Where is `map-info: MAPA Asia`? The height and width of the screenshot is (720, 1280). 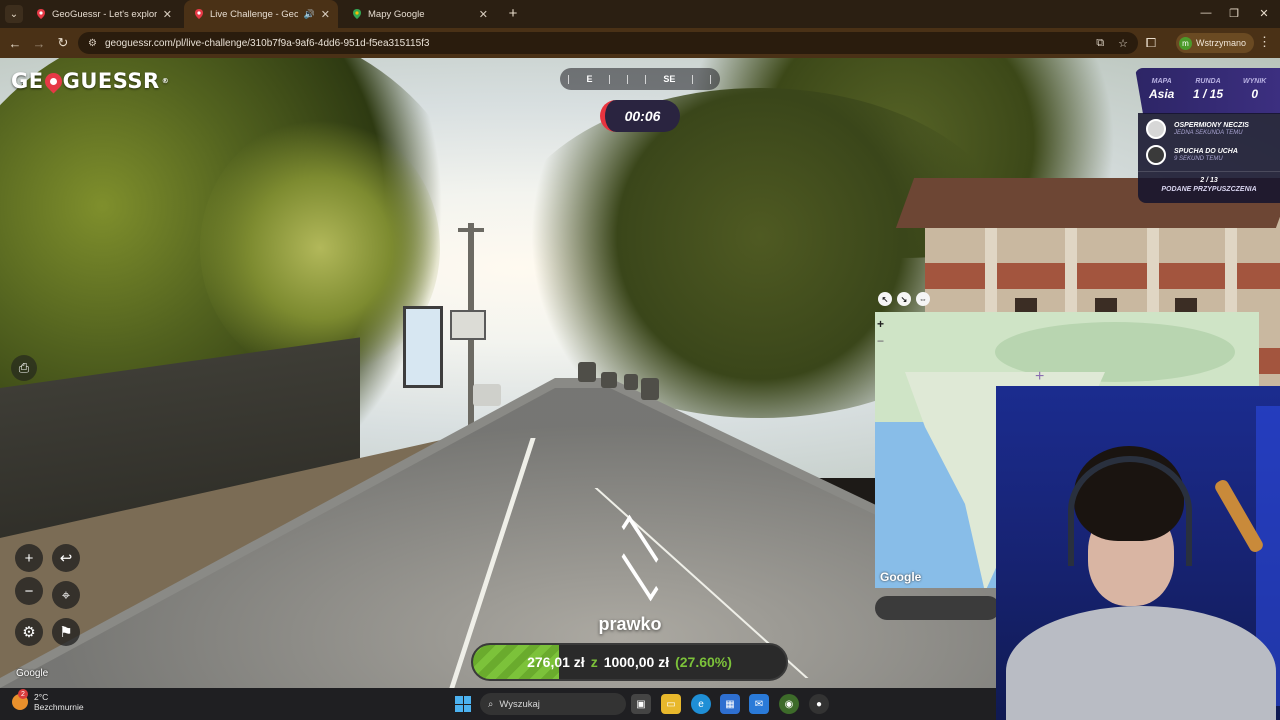 map-info: MAPA Asia is located at coordinates (1161, 89).